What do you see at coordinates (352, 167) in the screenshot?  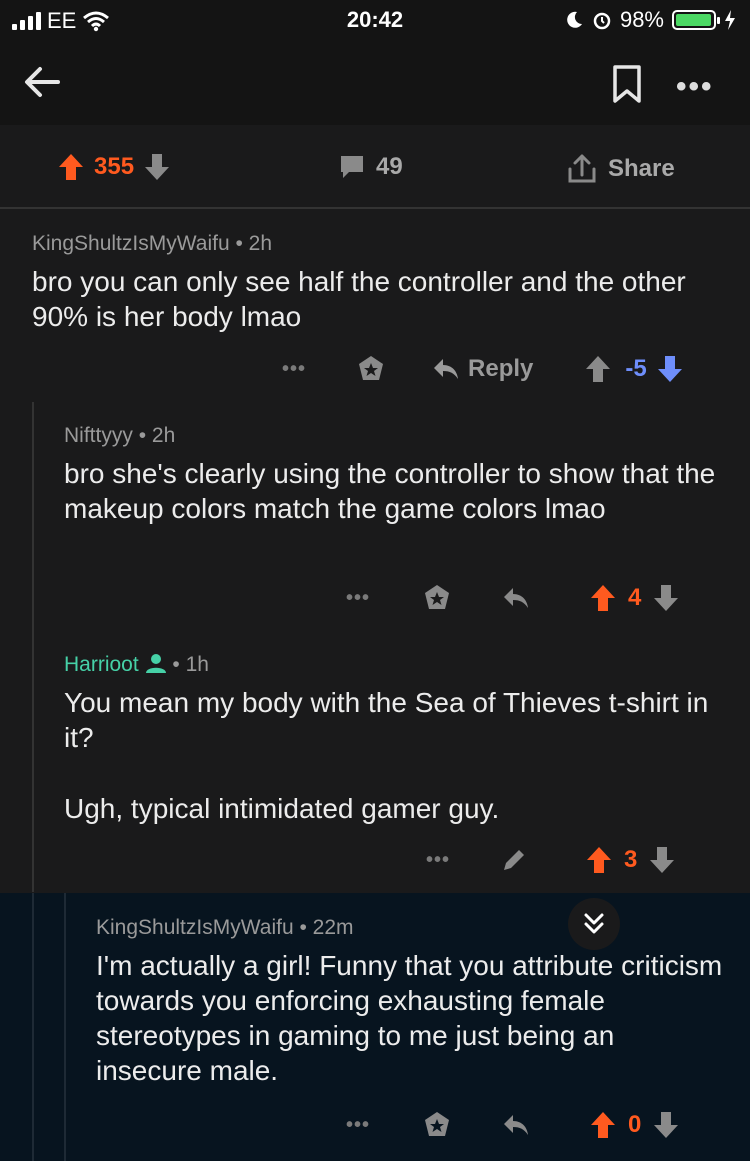 I see `comment-icon` at bounding box center [352, 167].